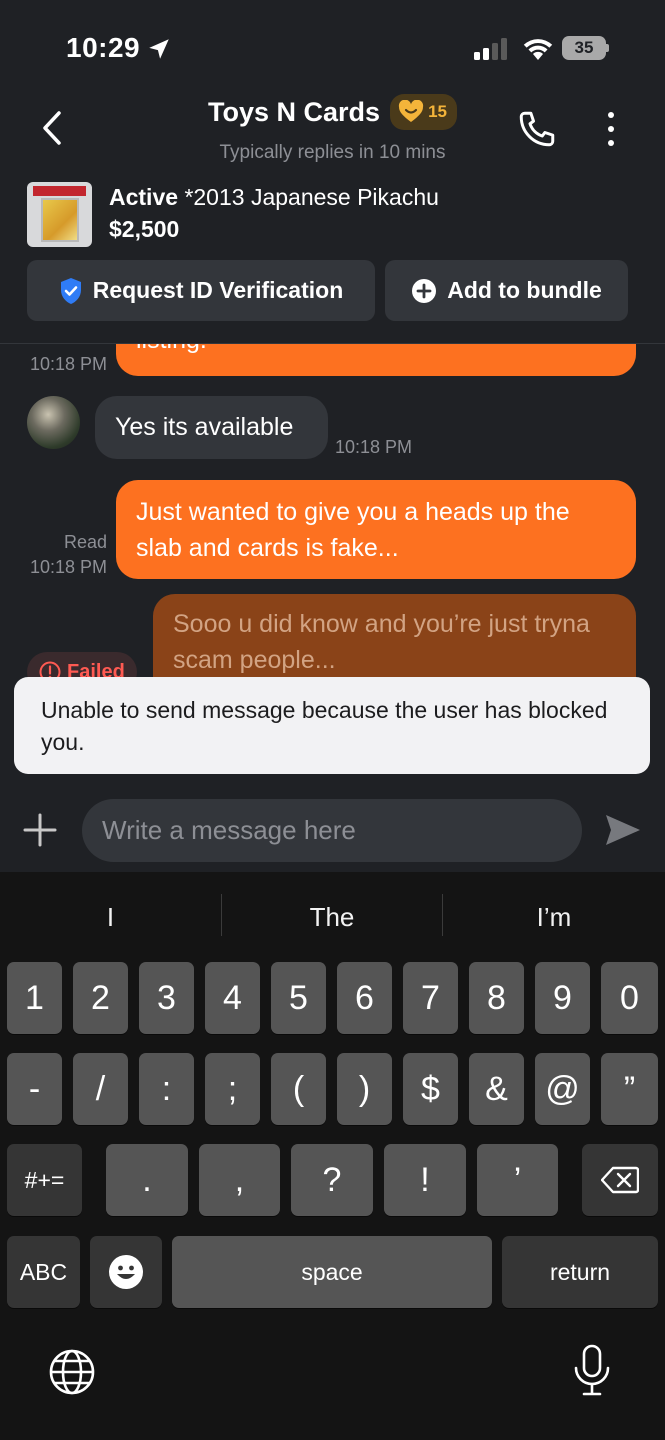 This screenshot has height=1440, width=665. I want to click on shield-check-icon, so click(70, 290).